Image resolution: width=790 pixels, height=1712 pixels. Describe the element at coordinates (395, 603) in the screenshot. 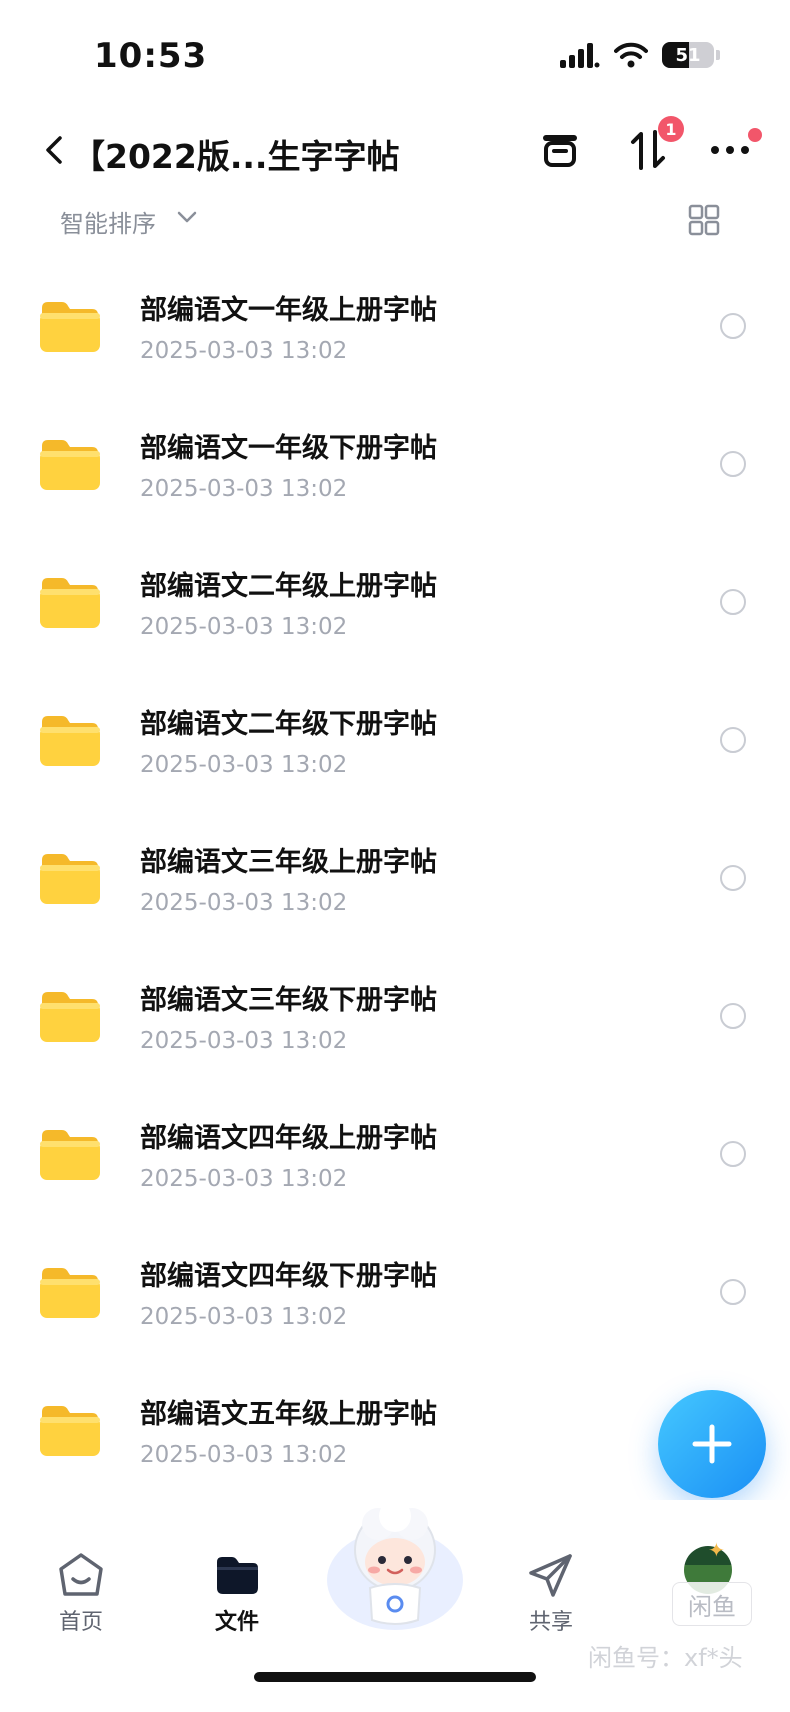

I see `file-list-item: 部编语文二年级上册字帖 2025-03-03 13:02` at that location.